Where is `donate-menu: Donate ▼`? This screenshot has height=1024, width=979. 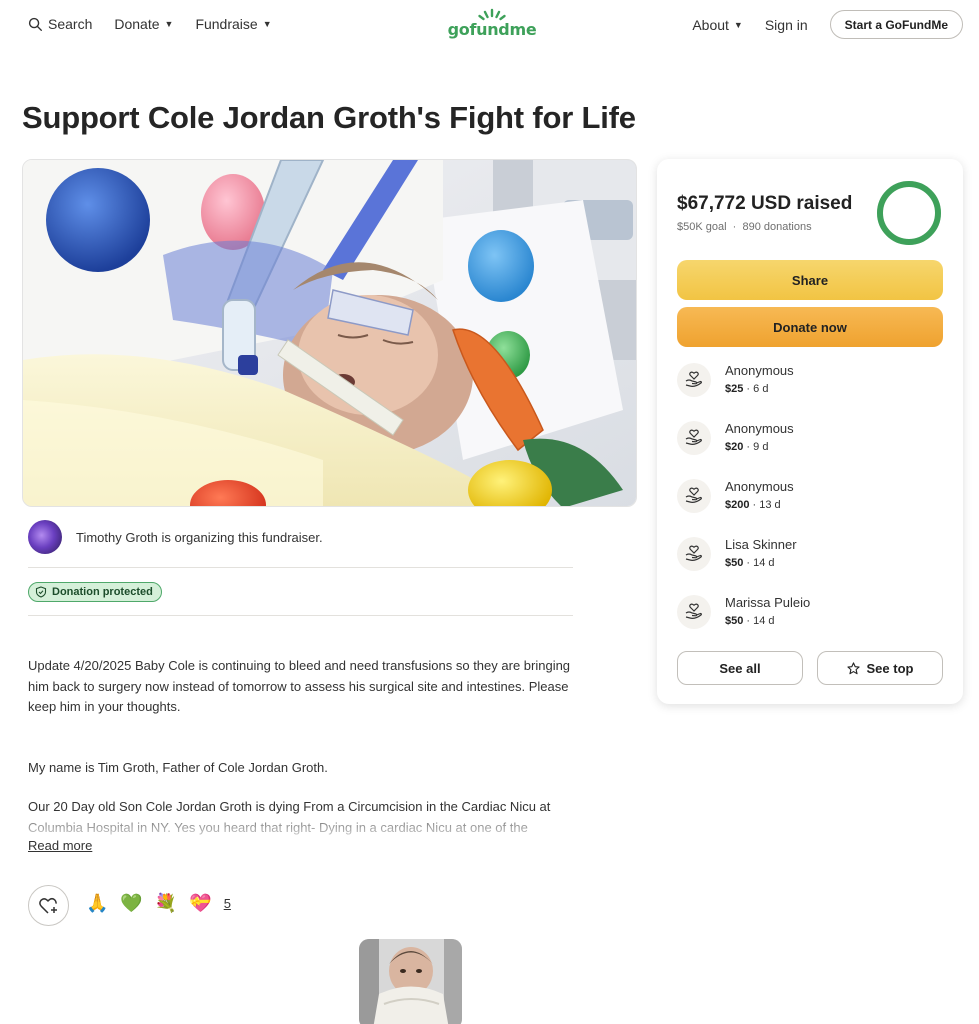 donate-menu: Donate ▼ is located at coordinates (143, 24).